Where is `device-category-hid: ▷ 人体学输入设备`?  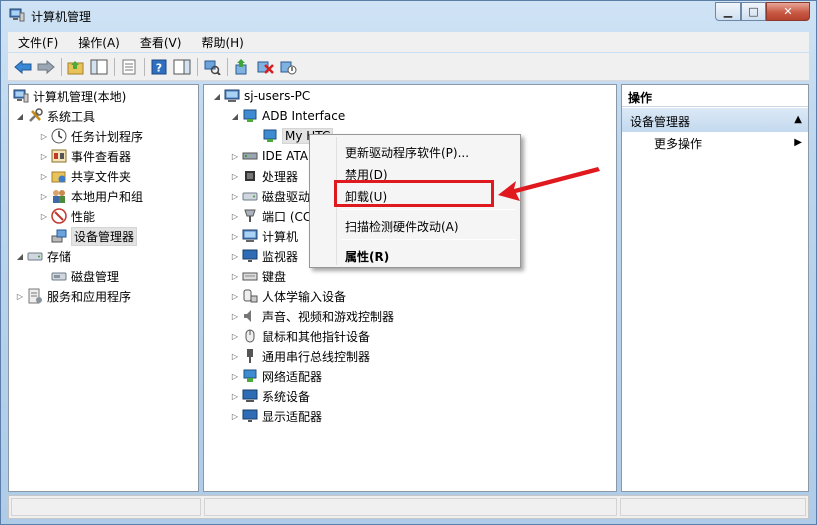
device-category-hid: ▷ 人体学输入设备 is located at coordinates (288, 296).